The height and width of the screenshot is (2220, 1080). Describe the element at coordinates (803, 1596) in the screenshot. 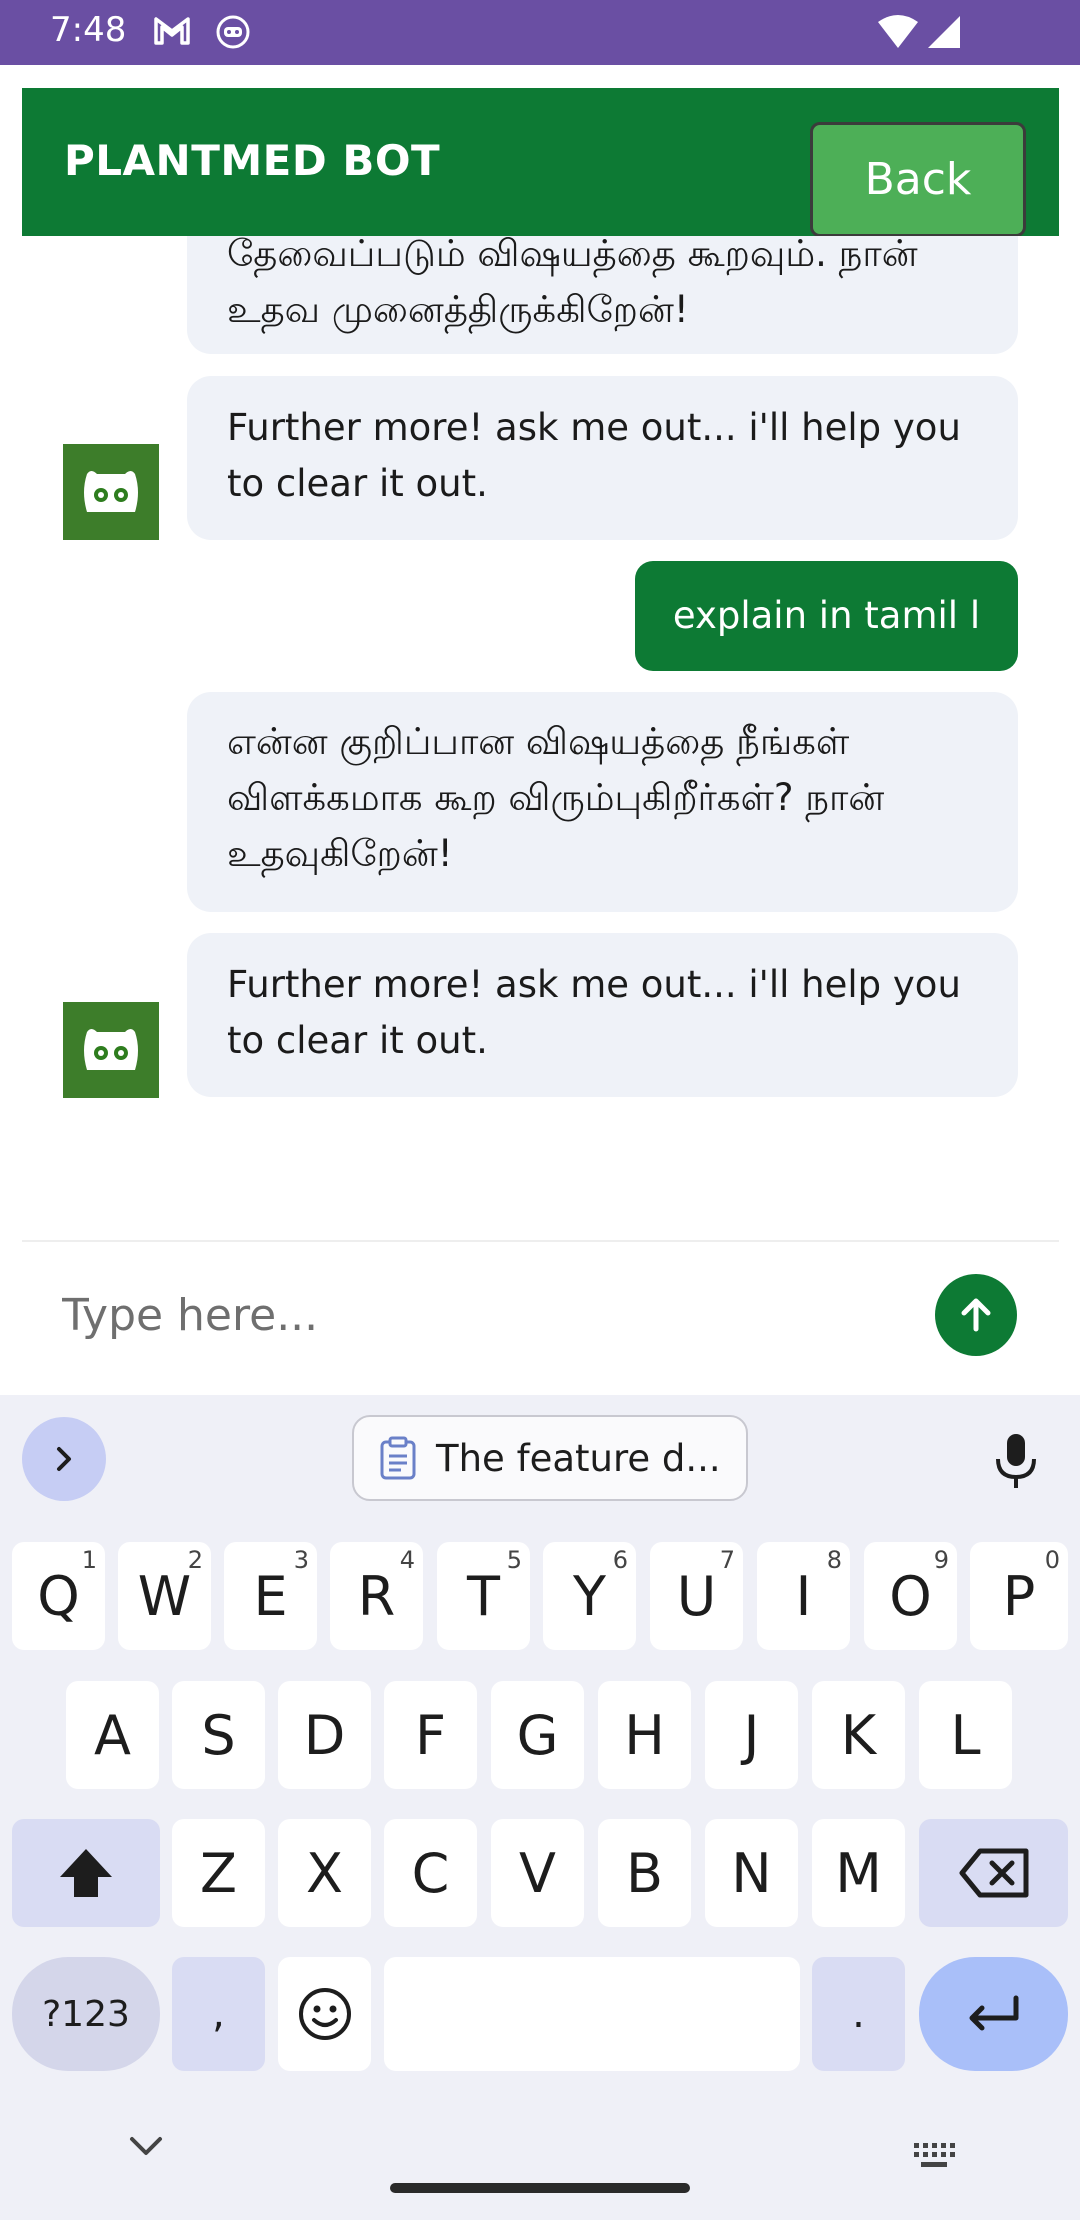

I see `key-i: I8` at that location.